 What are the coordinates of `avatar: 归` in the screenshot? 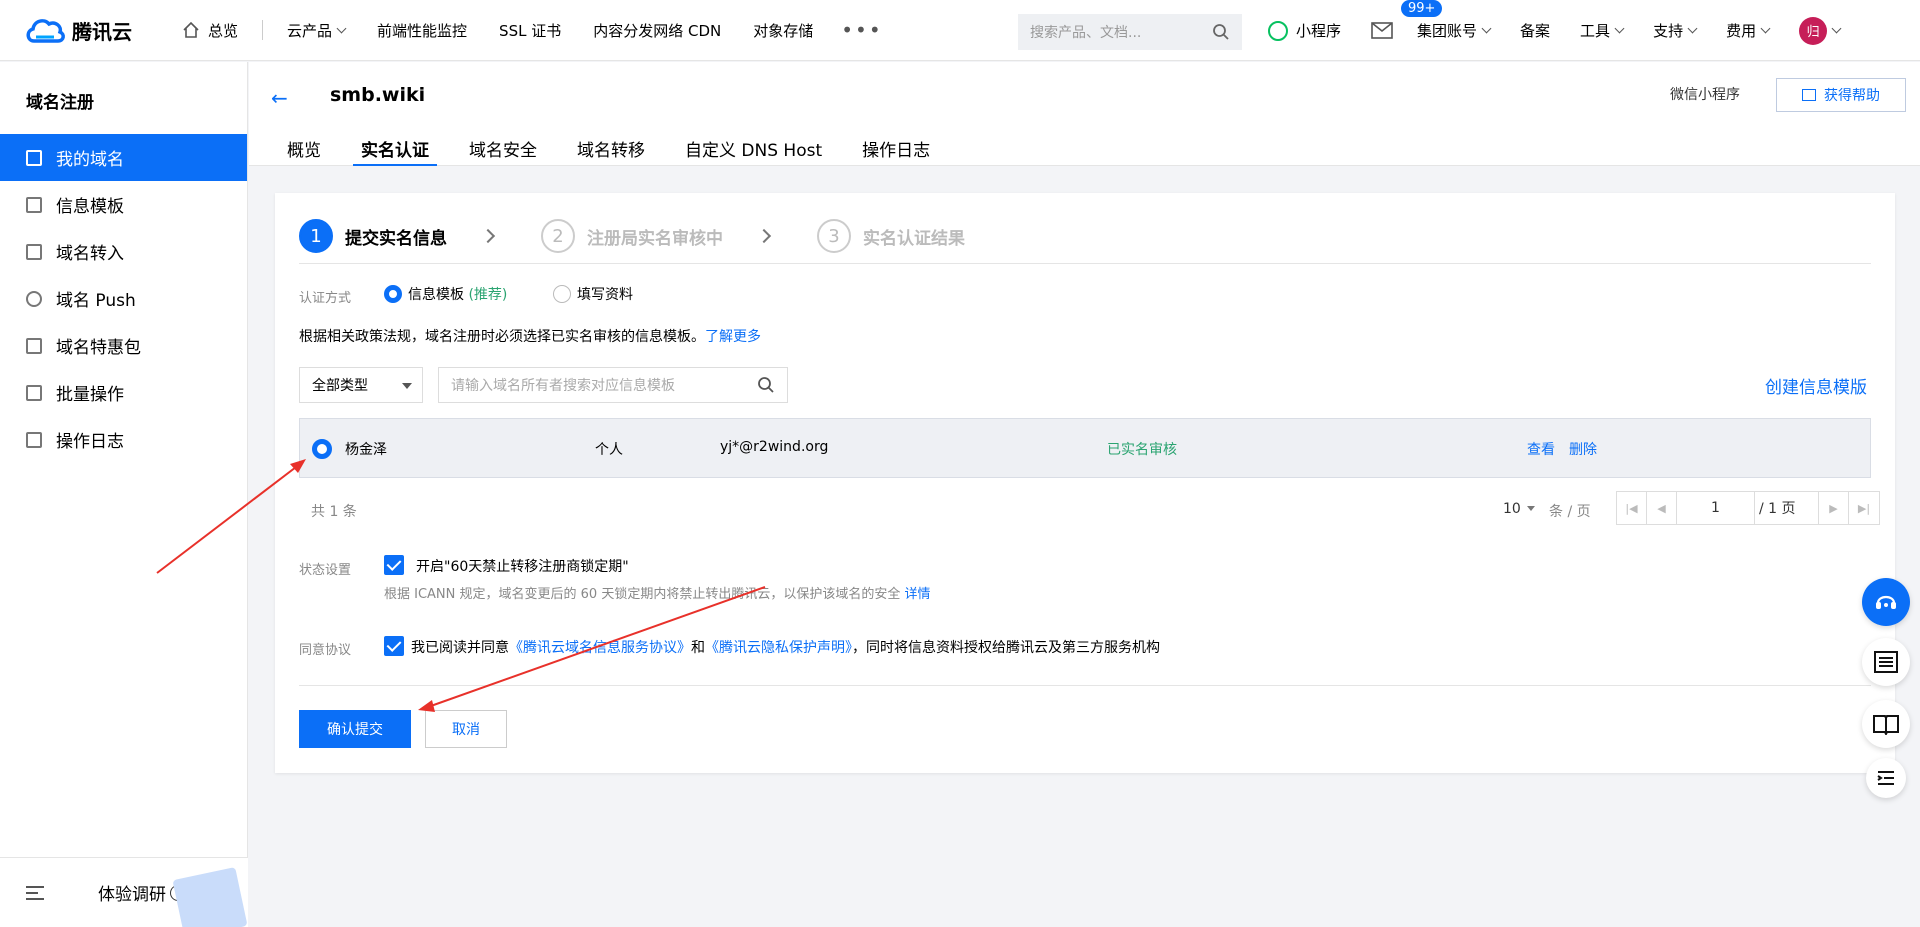 It's located at (1813, 30).